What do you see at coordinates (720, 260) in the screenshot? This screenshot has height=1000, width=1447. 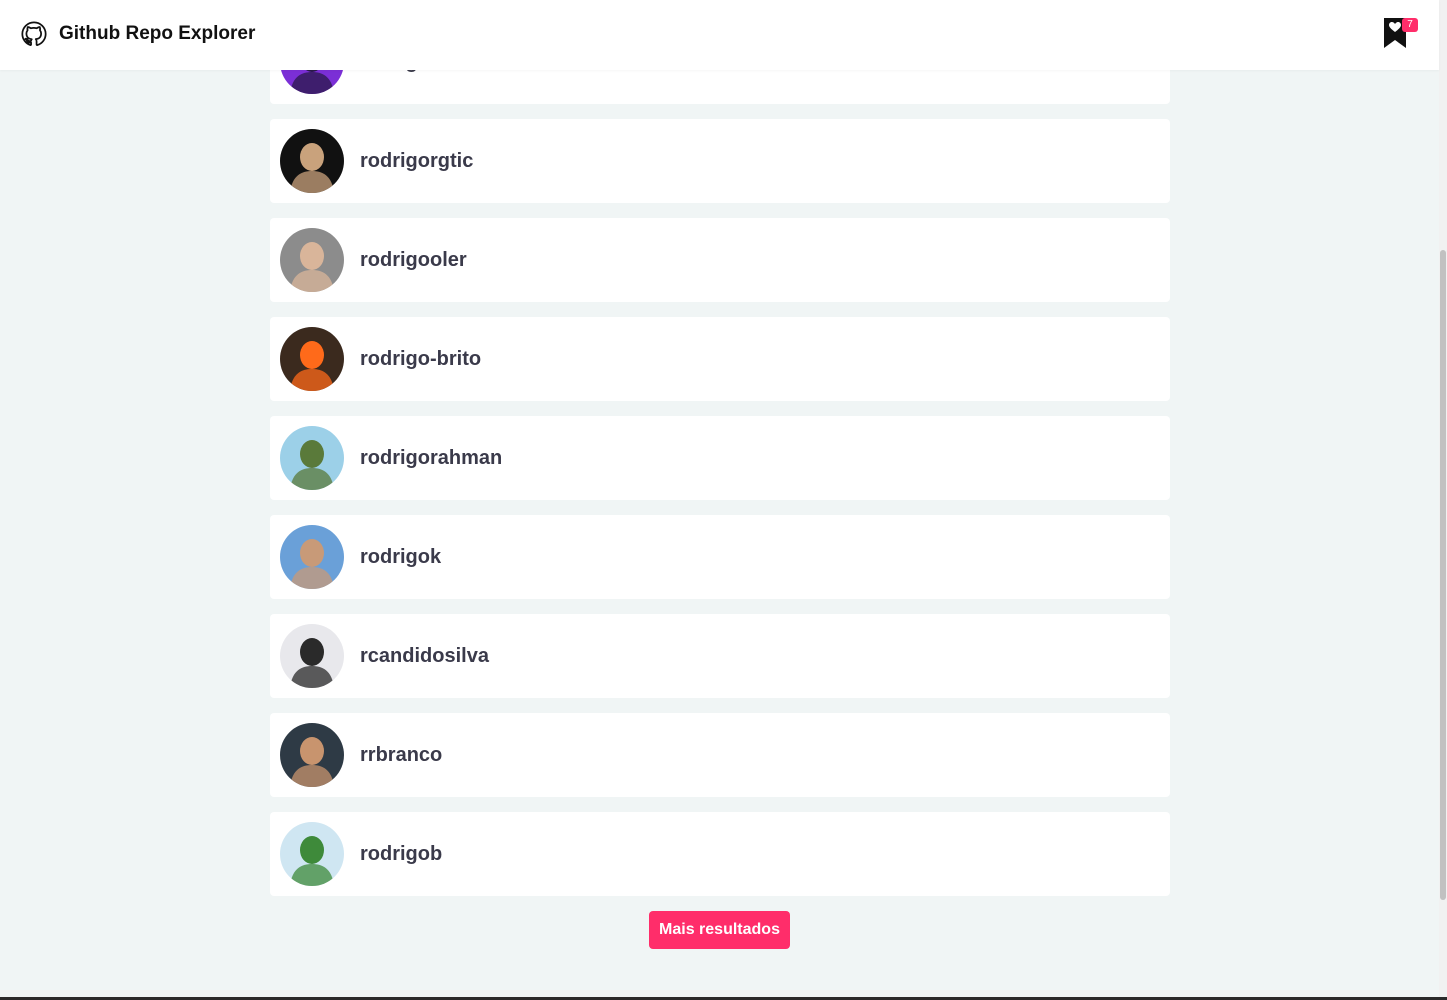 I see `user-card: rodrigooler` at bounding box center [720, 260].